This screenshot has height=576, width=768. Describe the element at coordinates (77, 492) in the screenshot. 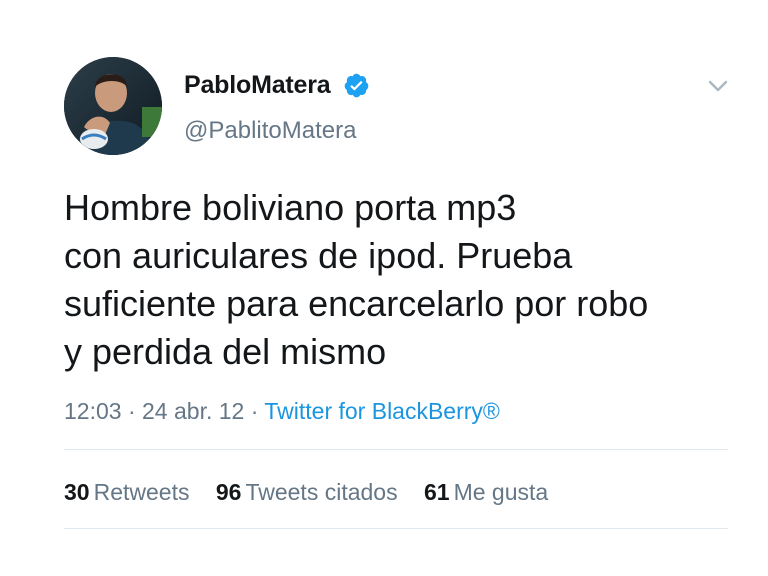

I see `retweets-count: 30` at that location.